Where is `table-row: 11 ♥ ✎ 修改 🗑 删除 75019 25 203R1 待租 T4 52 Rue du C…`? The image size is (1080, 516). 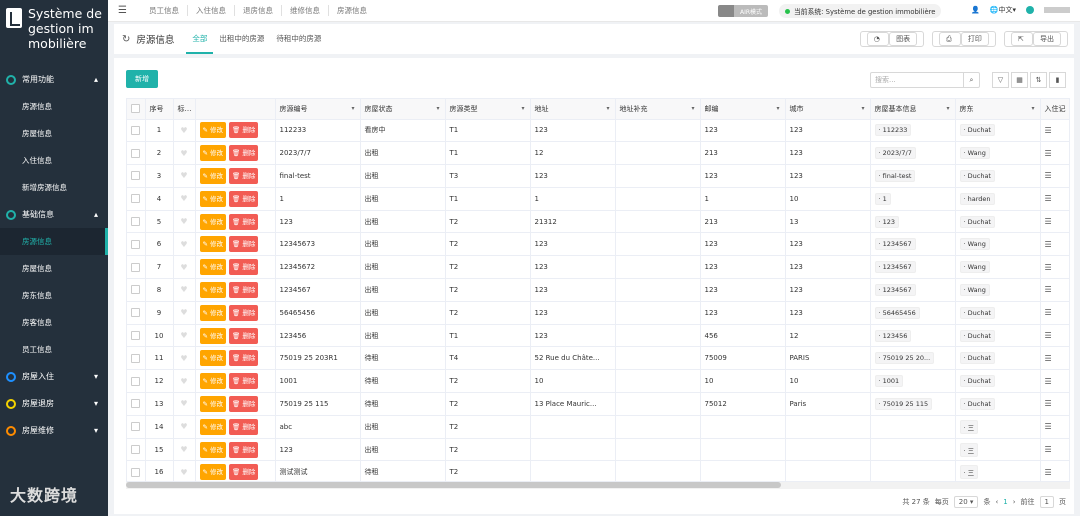 table-row: 11 ♥ ✎ 修改 🗑 删除 75019 25 203R1 待租 T4 52 Rue du C… is located at coordinates (598, 358).